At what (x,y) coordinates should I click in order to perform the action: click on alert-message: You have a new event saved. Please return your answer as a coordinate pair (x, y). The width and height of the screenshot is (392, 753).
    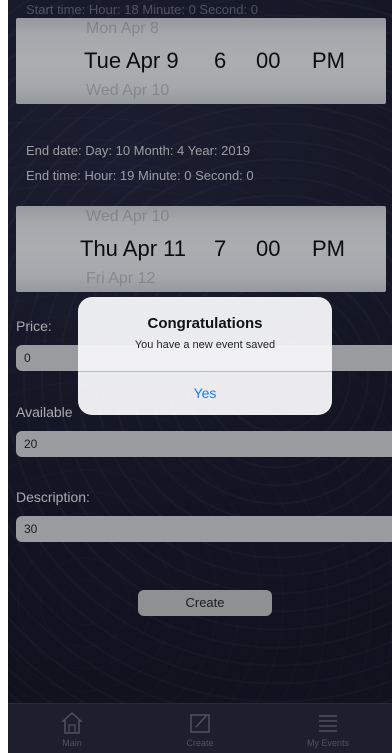
    Looking at the image, I should click on (205, 345).